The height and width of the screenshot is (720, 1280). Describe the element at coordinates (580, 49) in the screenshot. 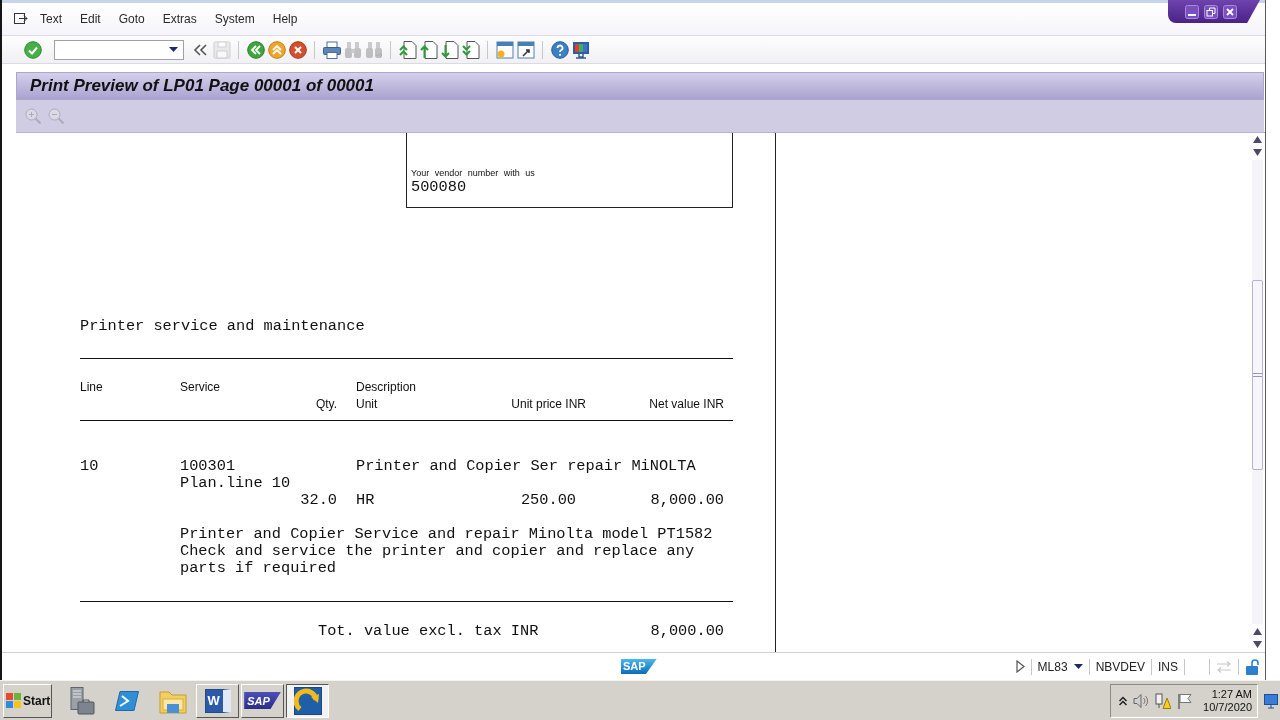

I see `monitor-icon` at that location.